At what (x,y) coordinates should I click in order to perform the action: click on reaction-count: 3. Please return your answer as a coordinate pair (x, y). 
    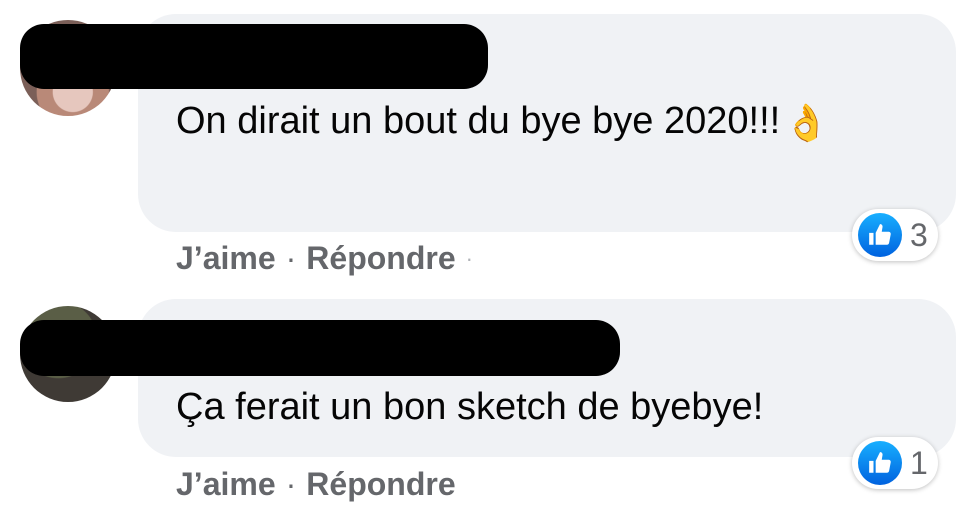
    Looking at the image, I should click on (919, 234).